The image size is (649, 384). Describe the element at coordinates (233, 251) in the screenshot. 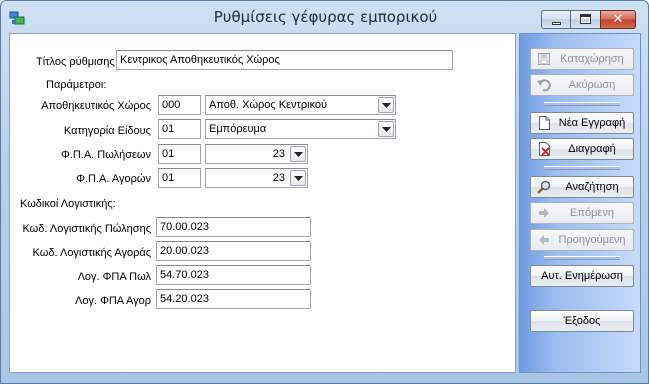

I see `acc-purch-input: 20.00.023` at that location.